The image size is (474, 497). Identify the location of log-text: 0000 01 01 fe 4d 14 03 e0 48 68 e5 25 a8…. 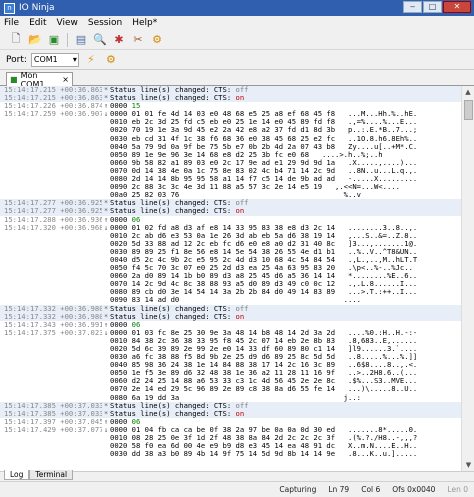
(264, 114).